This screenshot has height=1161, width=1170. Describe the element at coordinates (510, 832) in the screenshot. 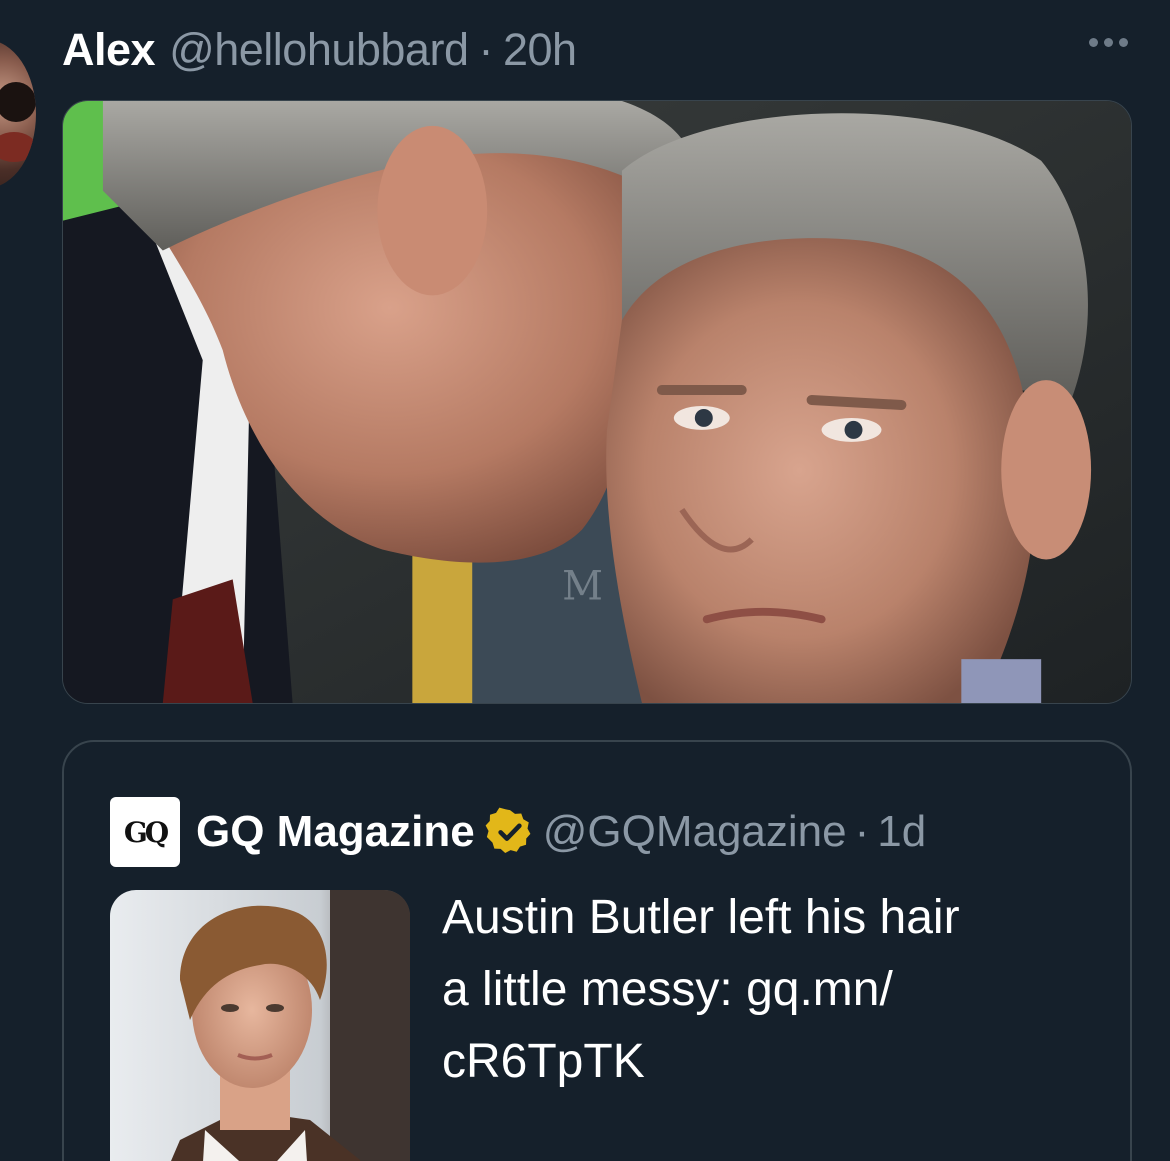

I see `verified-badge-icon` at that location.